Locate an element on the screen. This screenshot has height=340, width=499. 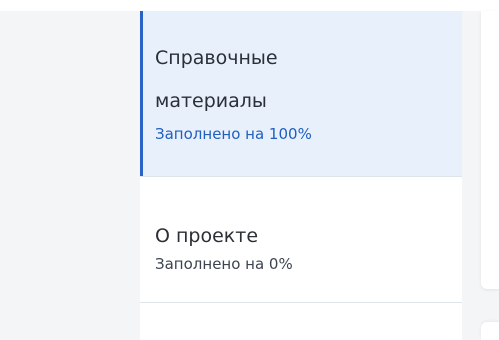
nav-item-title-line2: материалы is located at coordinates (211, 101).